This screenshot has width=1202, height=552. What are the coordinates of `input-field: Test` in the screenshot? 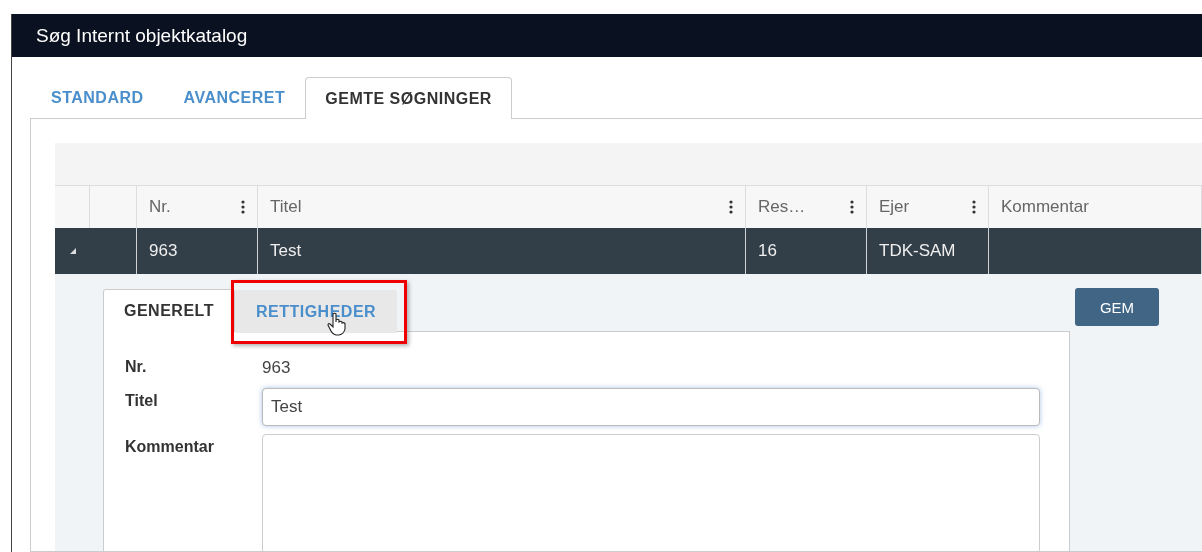 It's located at (651, 407).